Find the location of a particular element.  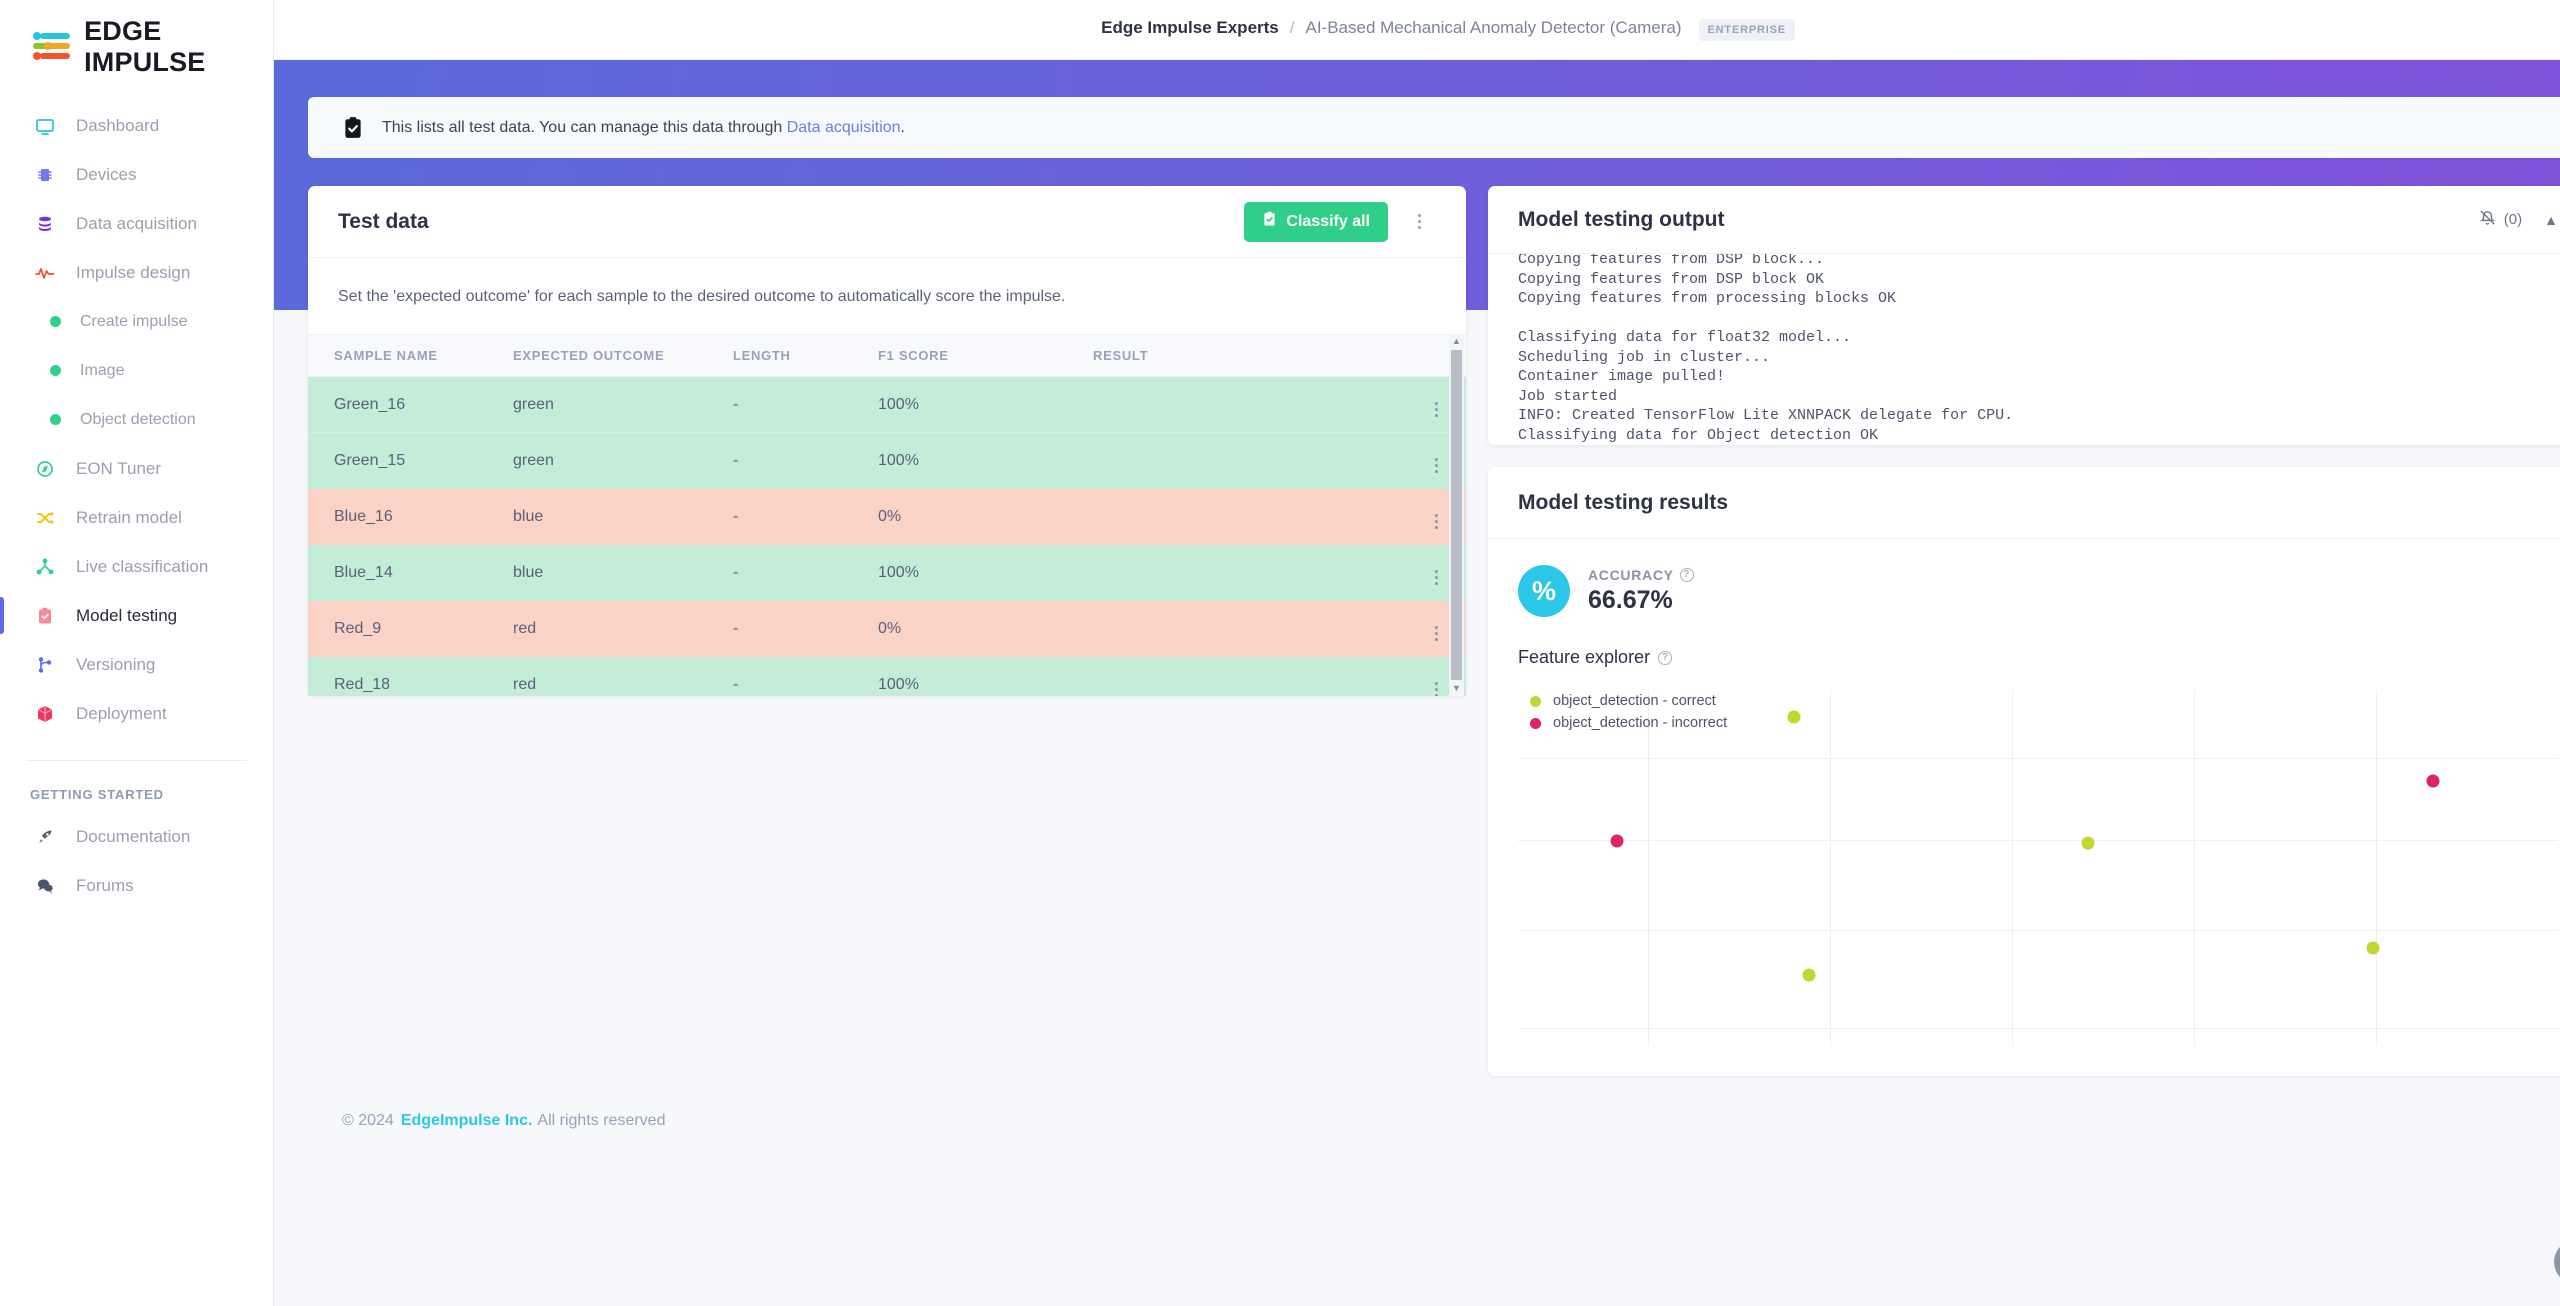

brand-name: EDGE IMPULSE is located at coordinates (145, 46).